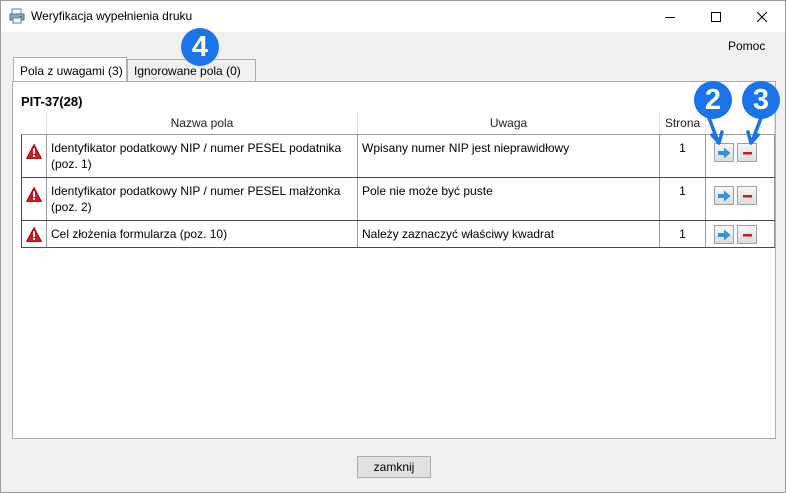 This screenshot has width=786, height=493. Describe the element at coordinates (71, 206) in the screenshot. I see `field-name-position: (poz. 2)` at that location.